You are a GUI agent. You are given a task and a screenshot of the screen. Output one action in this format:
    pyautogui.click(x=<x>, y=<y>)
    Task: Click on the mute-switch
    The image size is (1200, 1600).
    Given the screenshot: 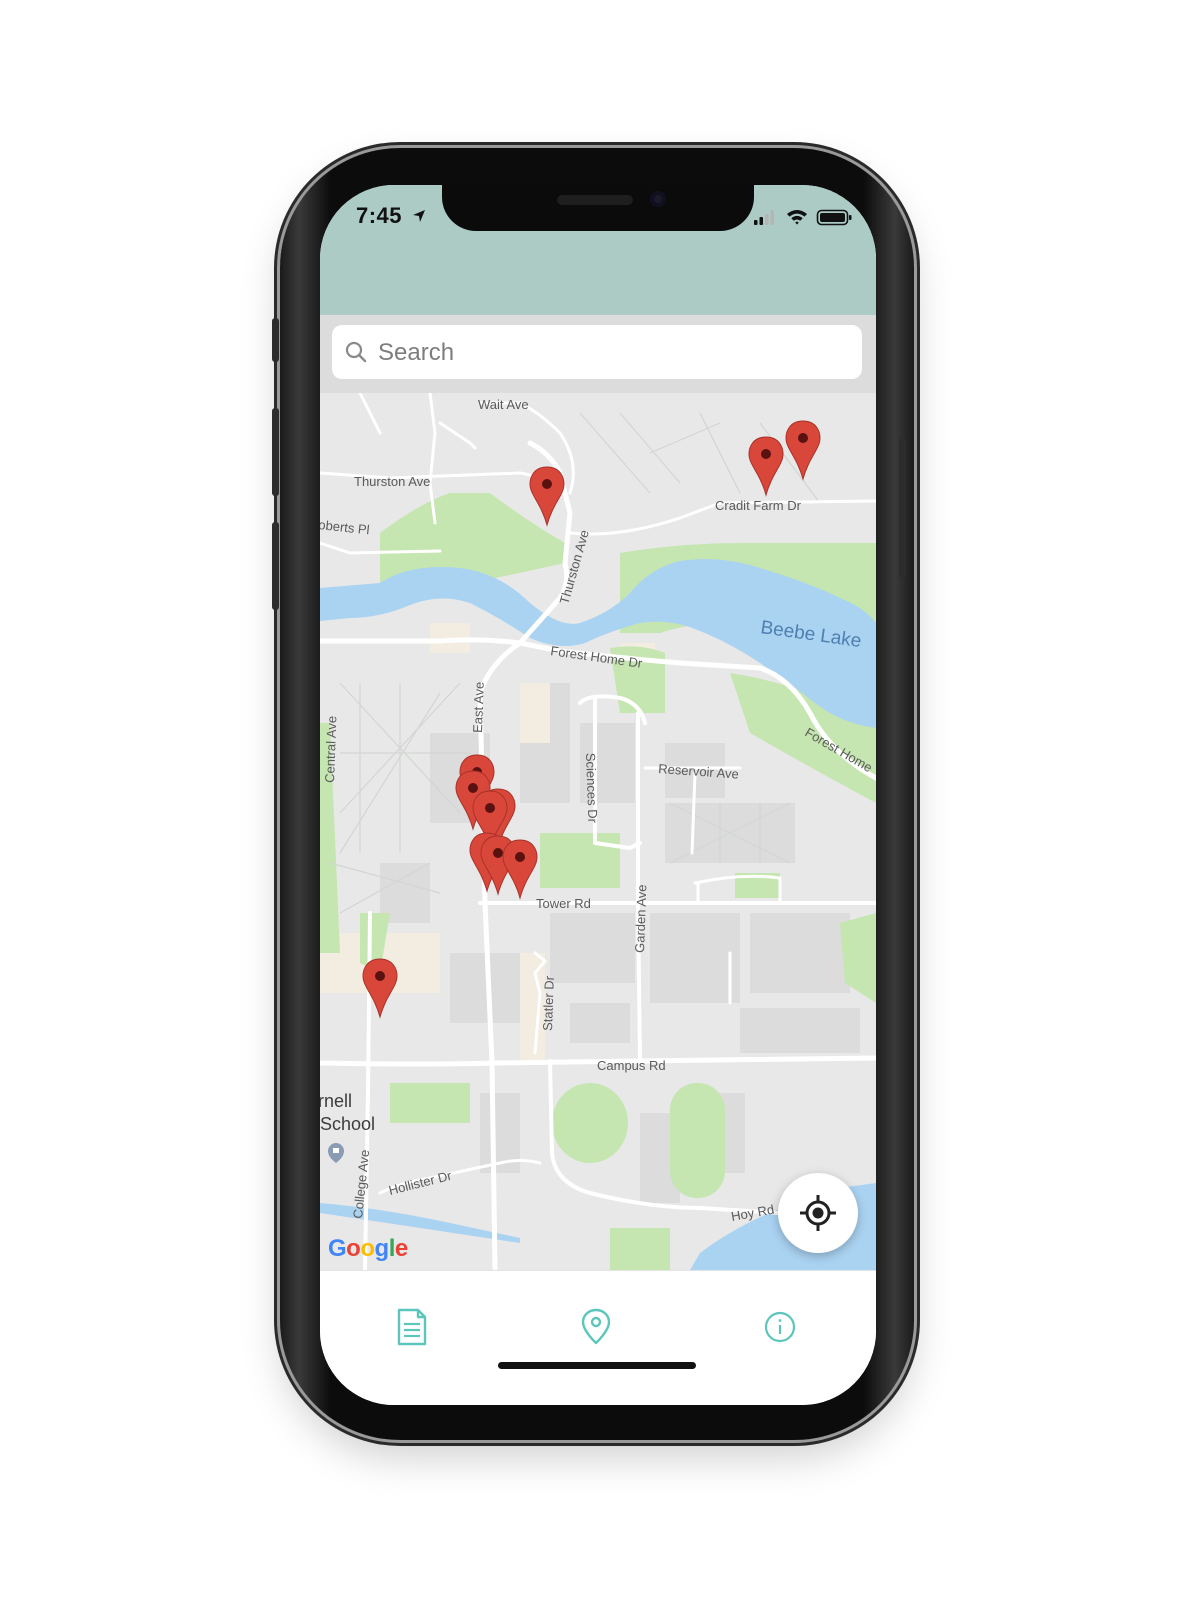 What is the action you would take?
    pyautogui.click(x=275, y=340)
    